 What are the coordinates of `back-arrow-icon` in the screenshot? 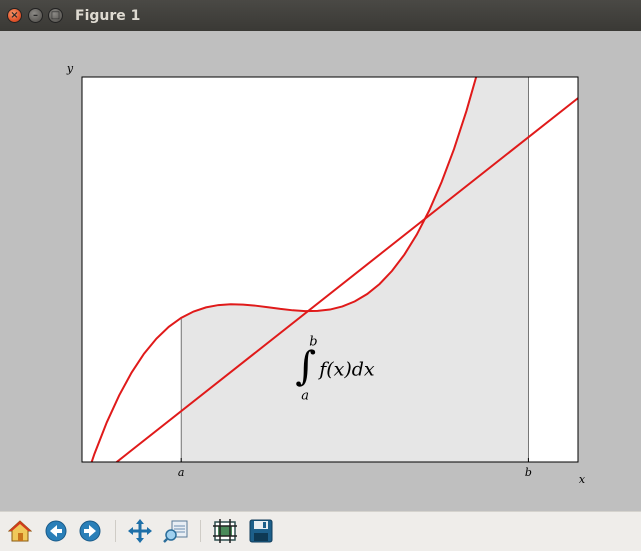 It's located at (56, 531).